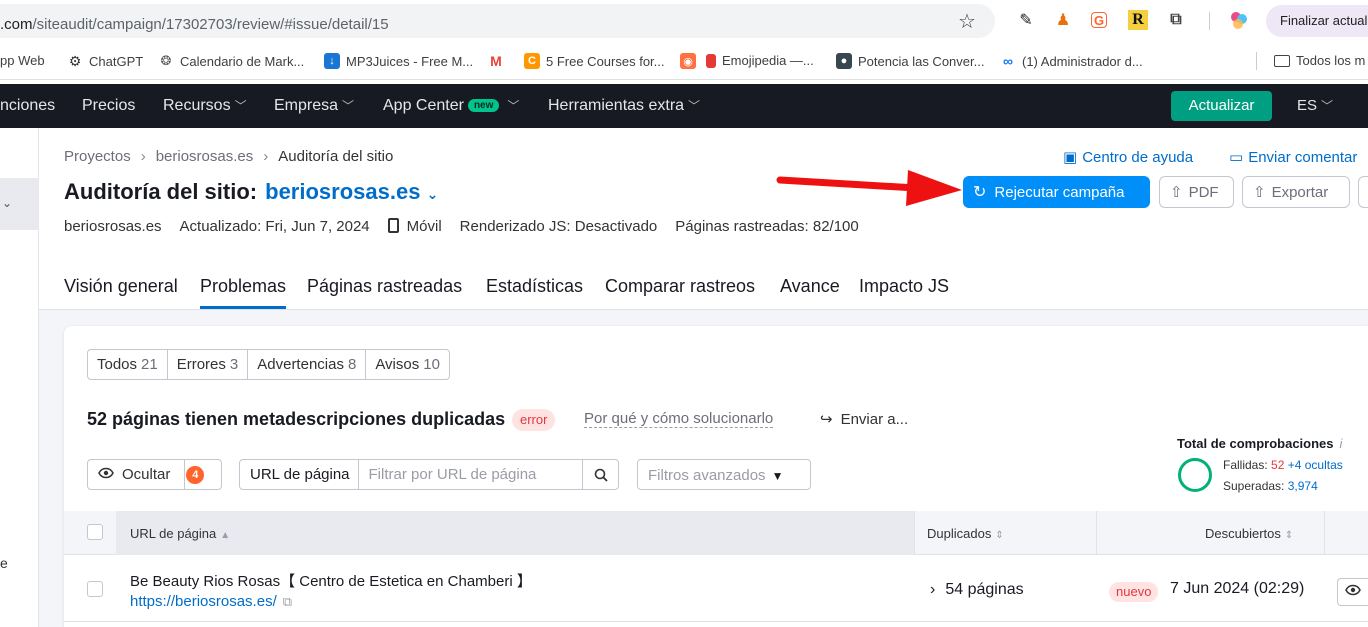 The height and width of the screenshot is (627, 1368). I want to click on breadcrumb-domain: beriosrosas.es, so click(205, 156).